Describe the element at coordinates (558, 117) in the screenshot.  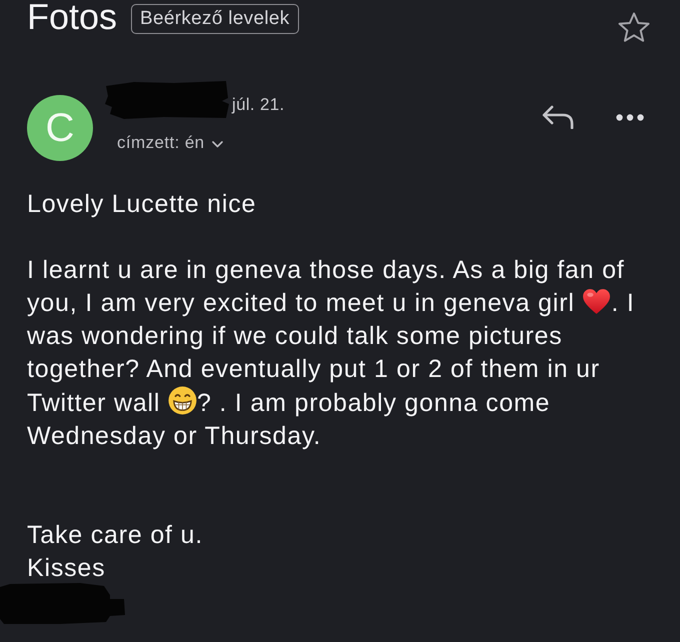
I see `reply-icon` at that location.